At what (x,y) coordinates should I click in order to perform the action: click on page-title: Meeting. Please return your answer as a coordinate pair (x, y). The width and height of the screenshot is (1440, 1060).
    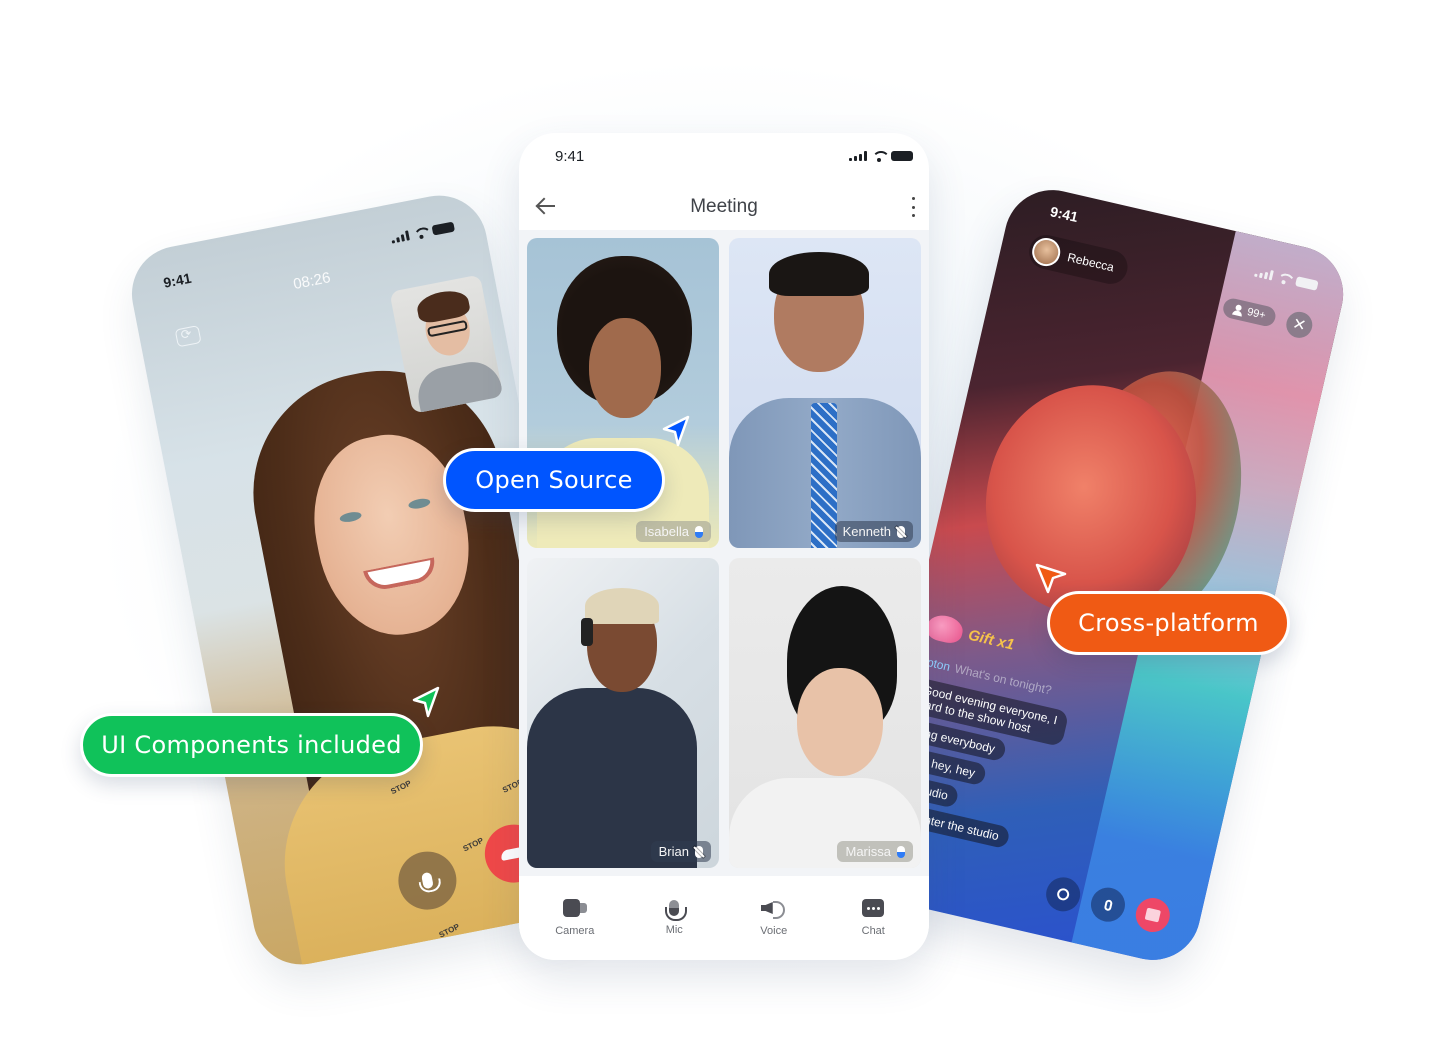
    Looking at the image, I should click on (724, 206).